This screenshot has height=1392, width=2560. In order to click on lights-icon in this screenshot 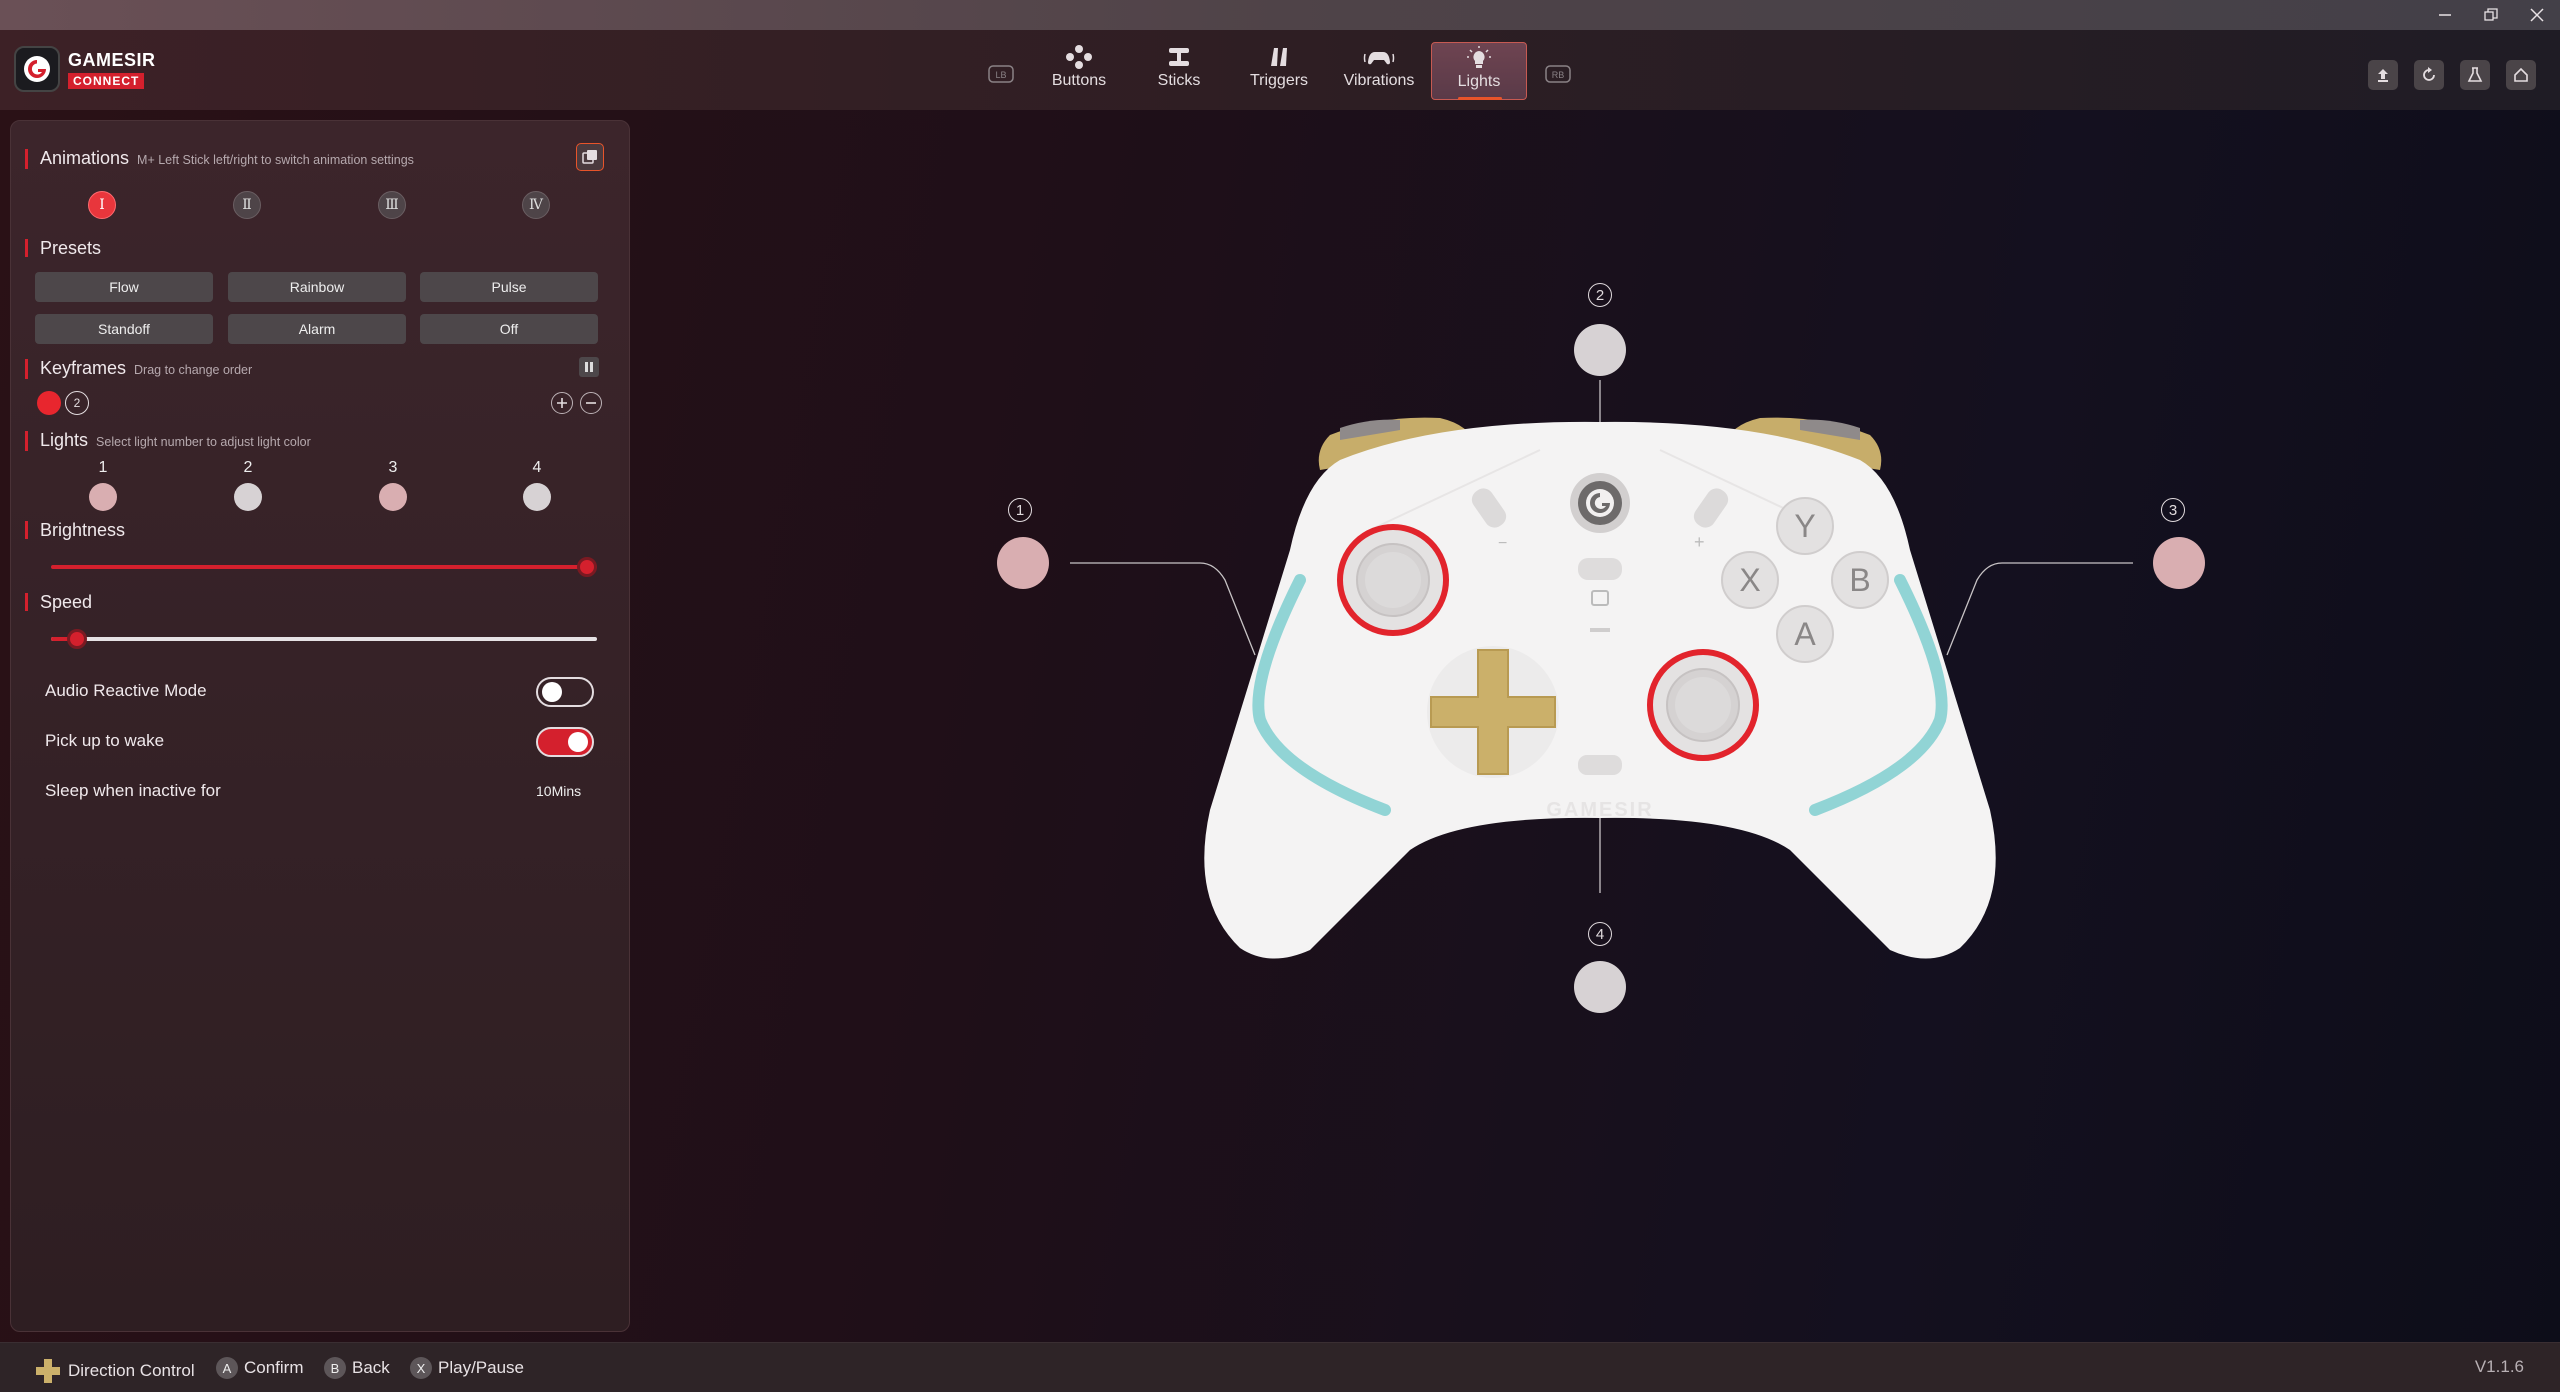, I will do `click(1479, 58)`.